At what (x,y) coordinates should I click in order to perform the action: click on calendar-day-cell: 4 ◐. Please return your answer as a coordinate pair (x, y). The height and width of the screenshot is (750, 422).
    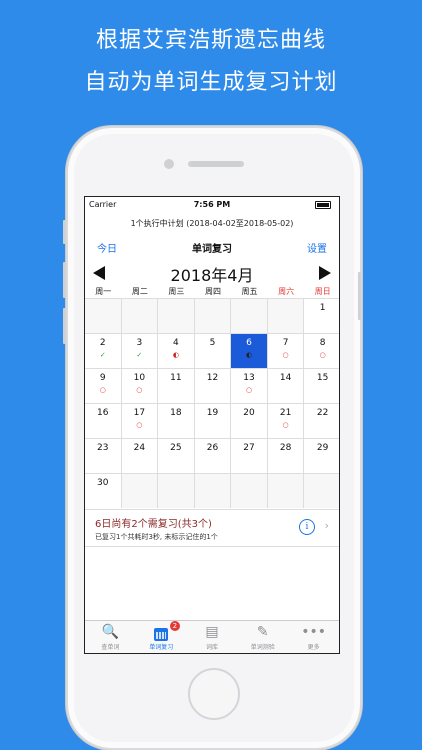
    Looking at the image, I should click on (176, 351).